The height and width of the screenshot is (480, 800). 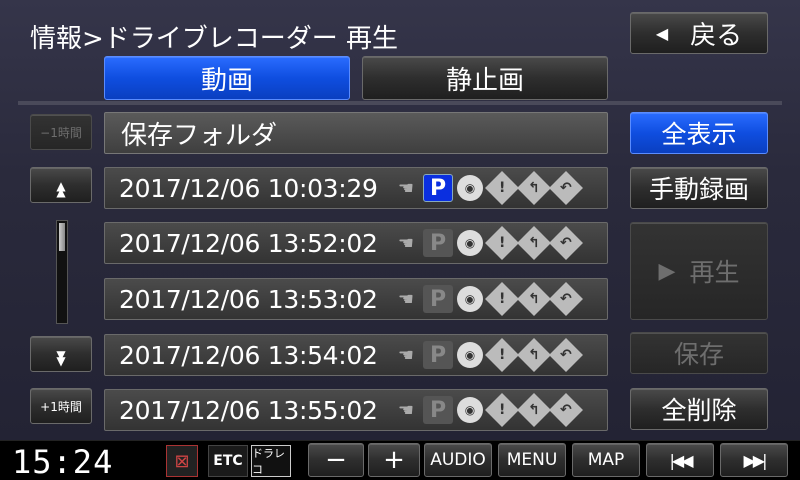 I want to click on recording-timestamp: 2017/12/06 13:54:02, so click(x=248, y=355).